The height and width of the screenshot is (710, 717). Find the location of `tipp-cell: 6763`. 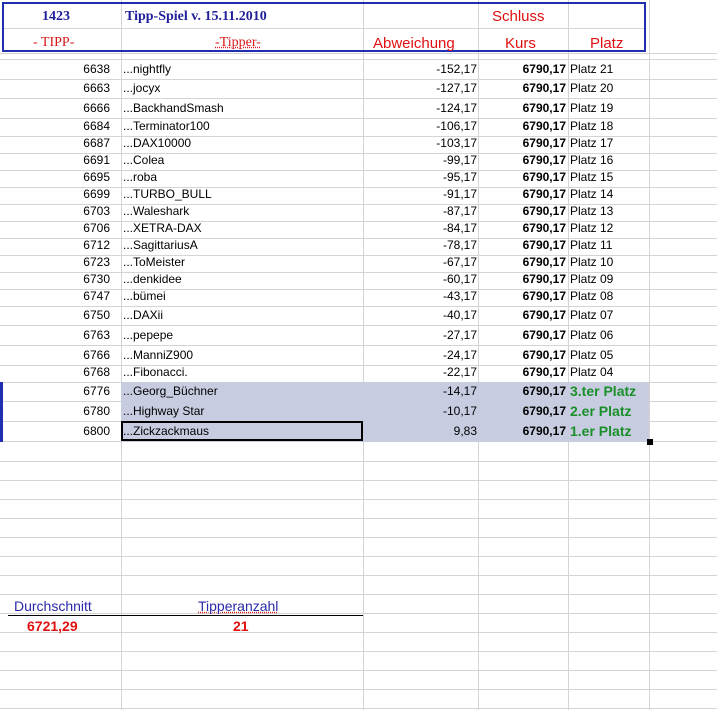

tipp-cell: 6763 is located at coordinates (55, 335).